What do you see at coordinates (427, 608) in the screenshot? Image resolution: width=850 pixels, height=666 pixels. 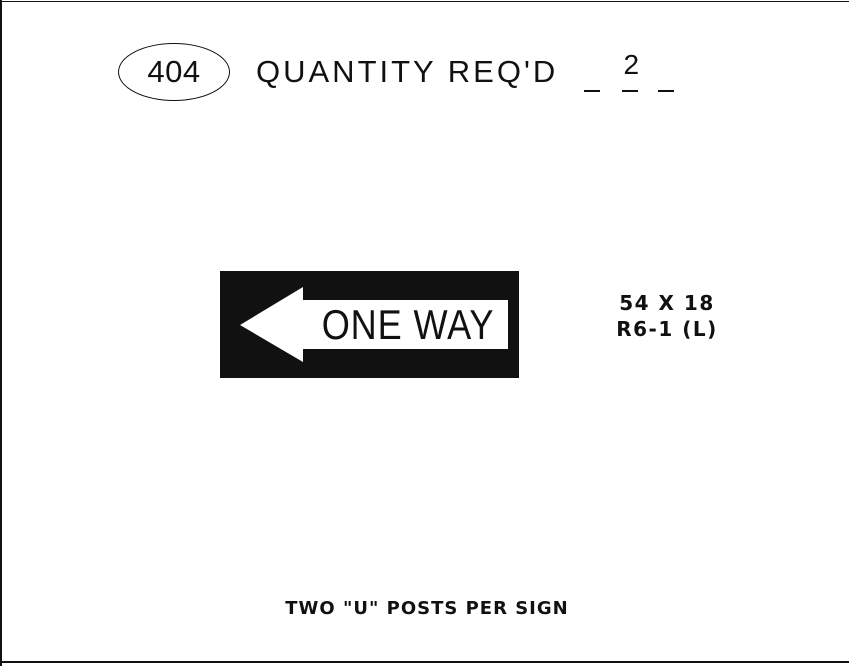 I see `post-note: TWO "U" POSTS PER SIGN` at bounding box center [427, 608].